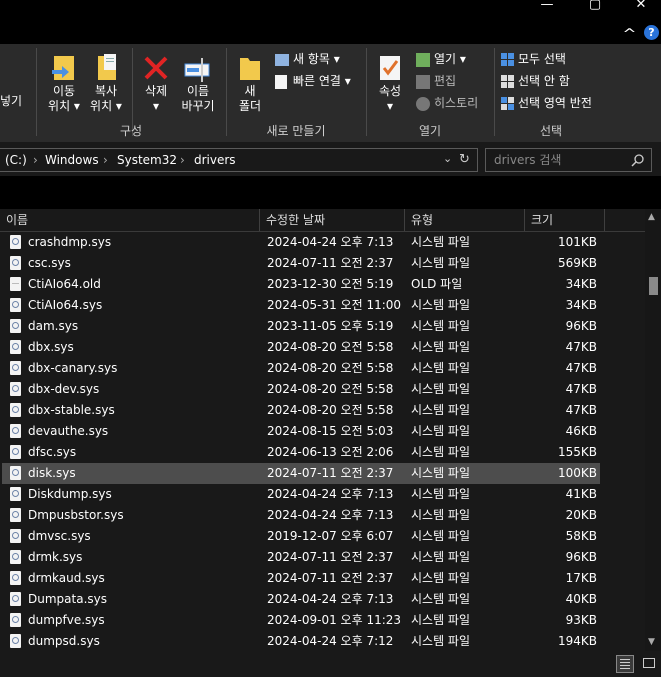 Image resolution: width=661 pixels, height=677 pixels. Describe the element at coordinates (68, 431) in the screenshot. I see `file-name: devauthe.sys` at that location.